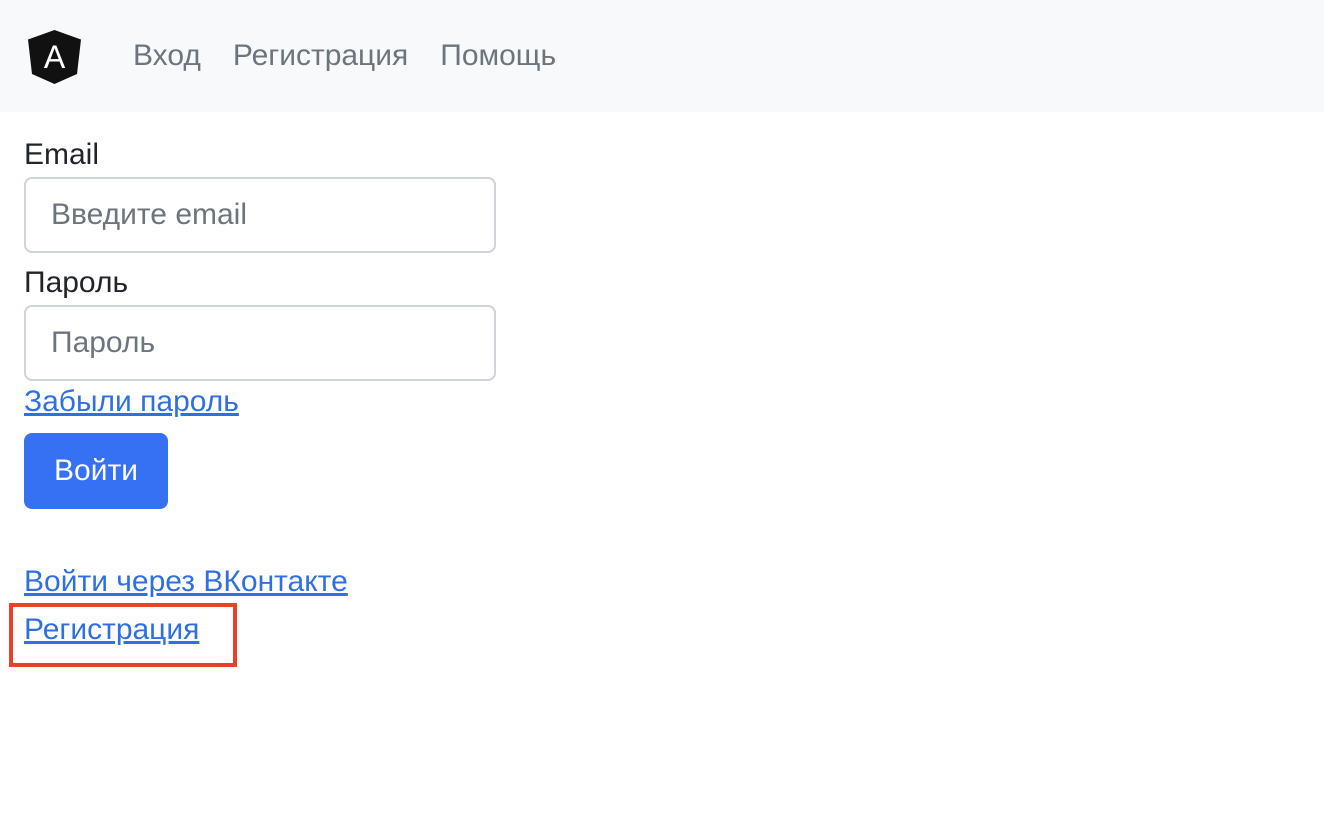 This screenshot has height=818, width=1324. What do you see at coordinates (167, 56) in the screenshot?
I see `nav-link-login: Вход` at bounding box center [167, 56].